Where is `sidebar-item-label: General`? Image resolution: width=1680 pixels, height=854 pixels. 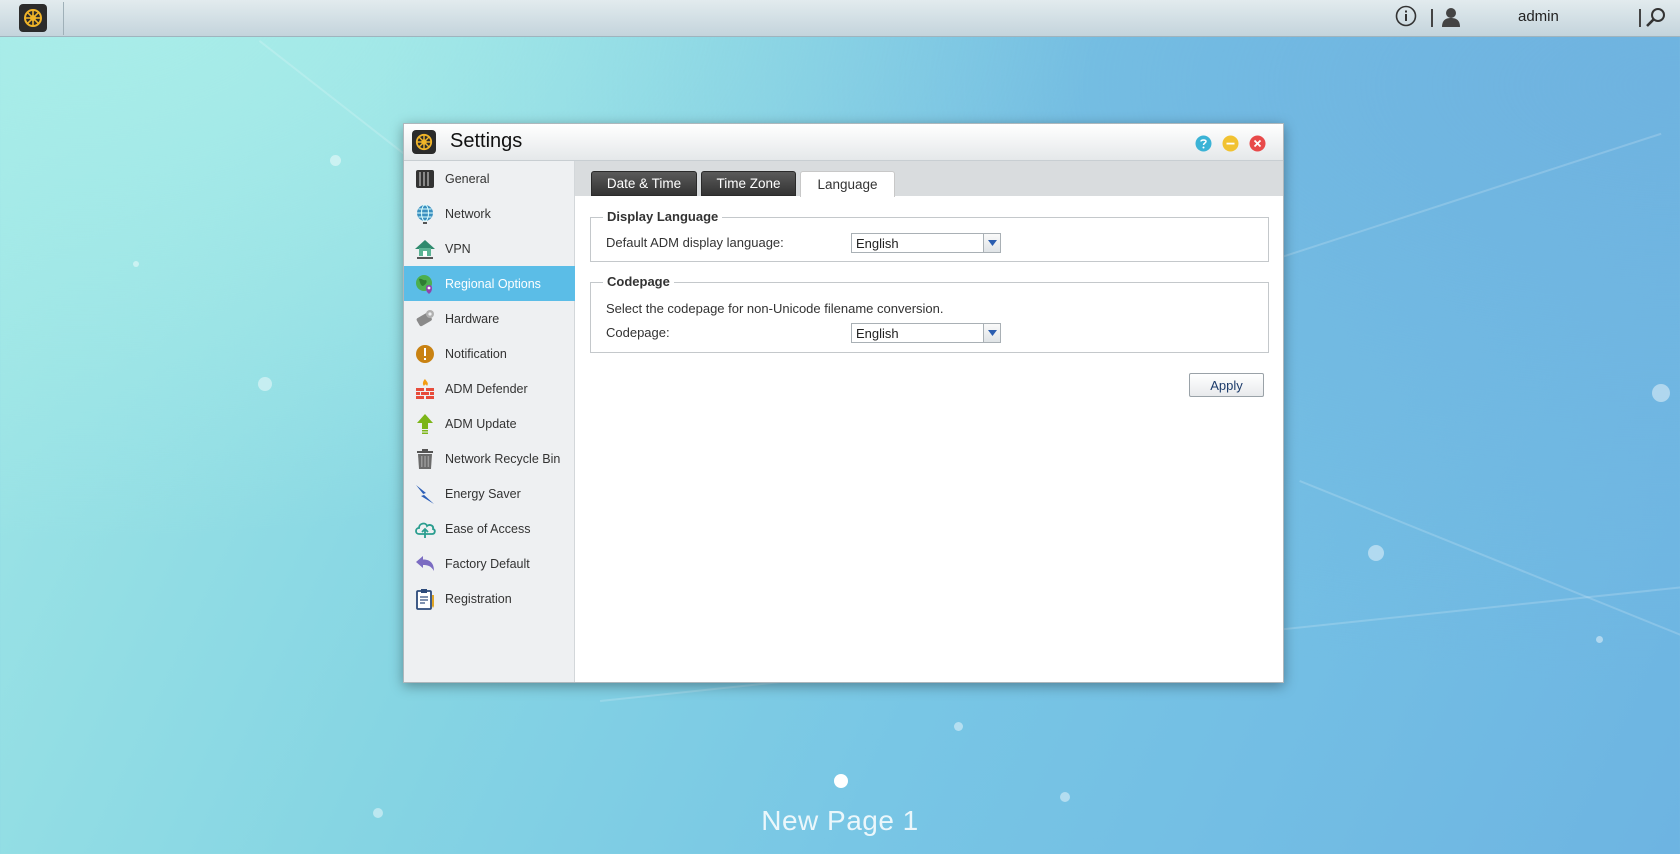
sidebar-item-label: General is located at coordinates (467, 178).